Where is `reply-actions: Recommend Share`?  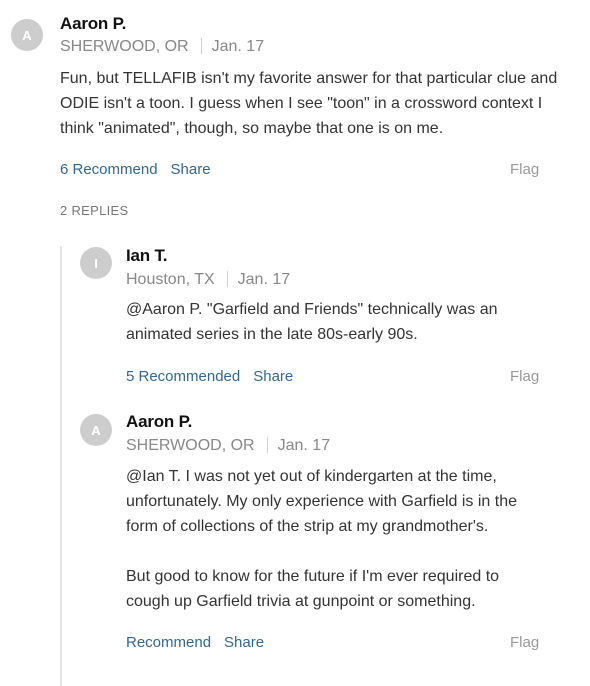
reply-actions: Recommend Share is located at coordinates (195, 642).